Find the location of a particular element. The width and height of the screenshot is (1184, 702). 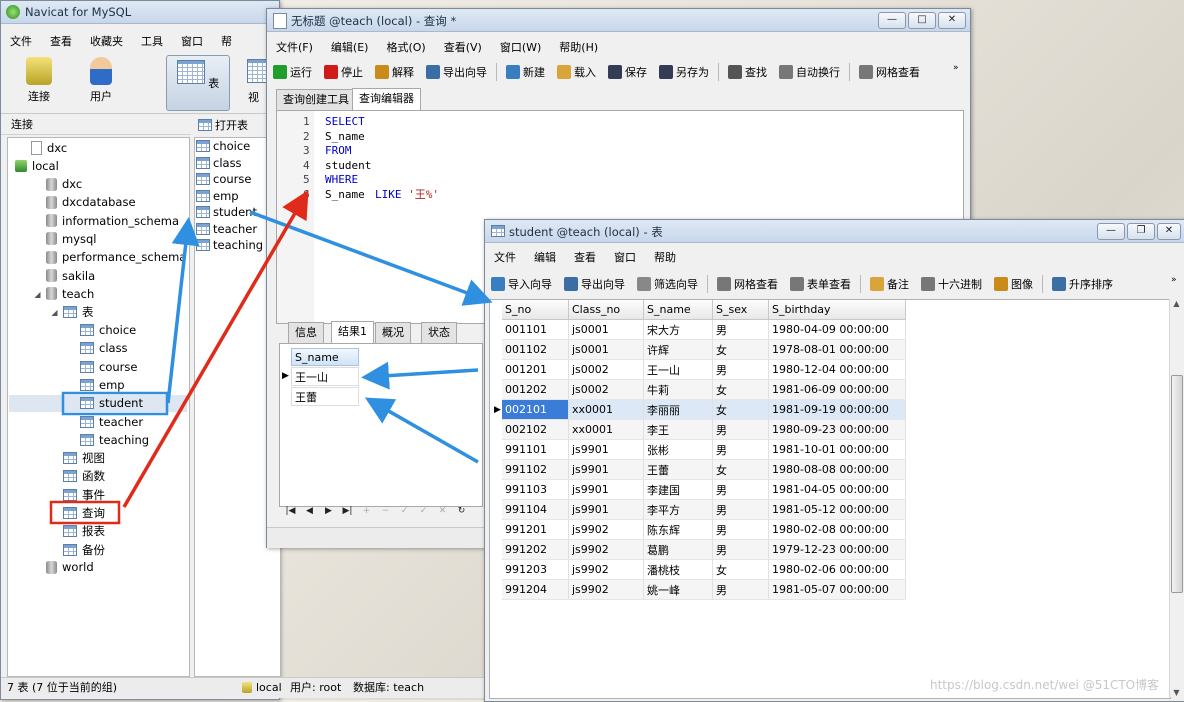

blue-arrow-to-objlist is located at coordinates (183, 310).